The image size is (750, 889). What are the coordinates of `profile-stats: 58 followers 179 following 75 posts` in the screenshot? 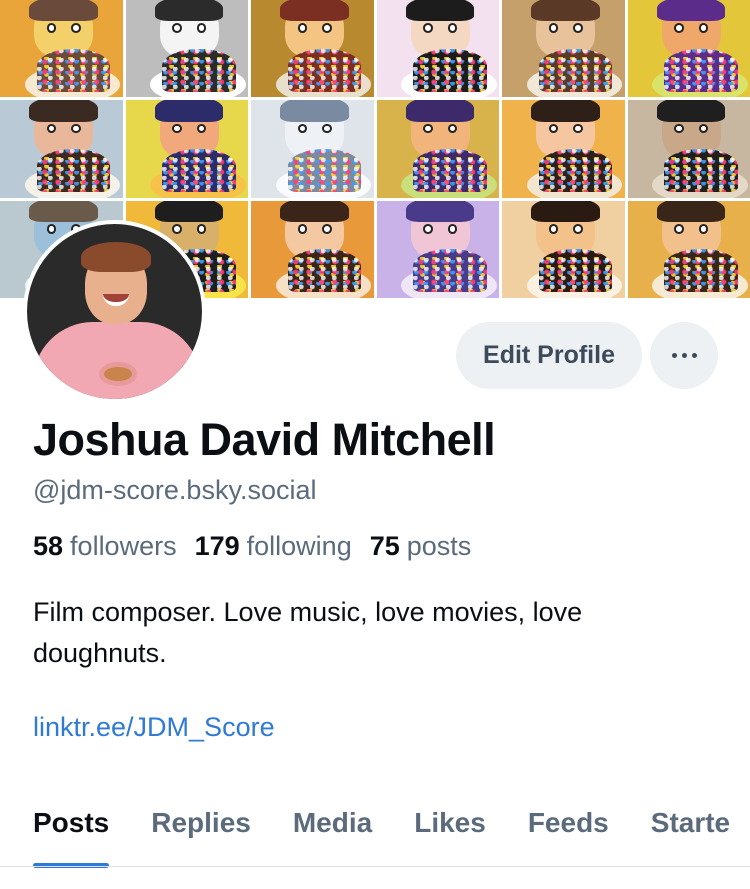 It's located at (252, 546).